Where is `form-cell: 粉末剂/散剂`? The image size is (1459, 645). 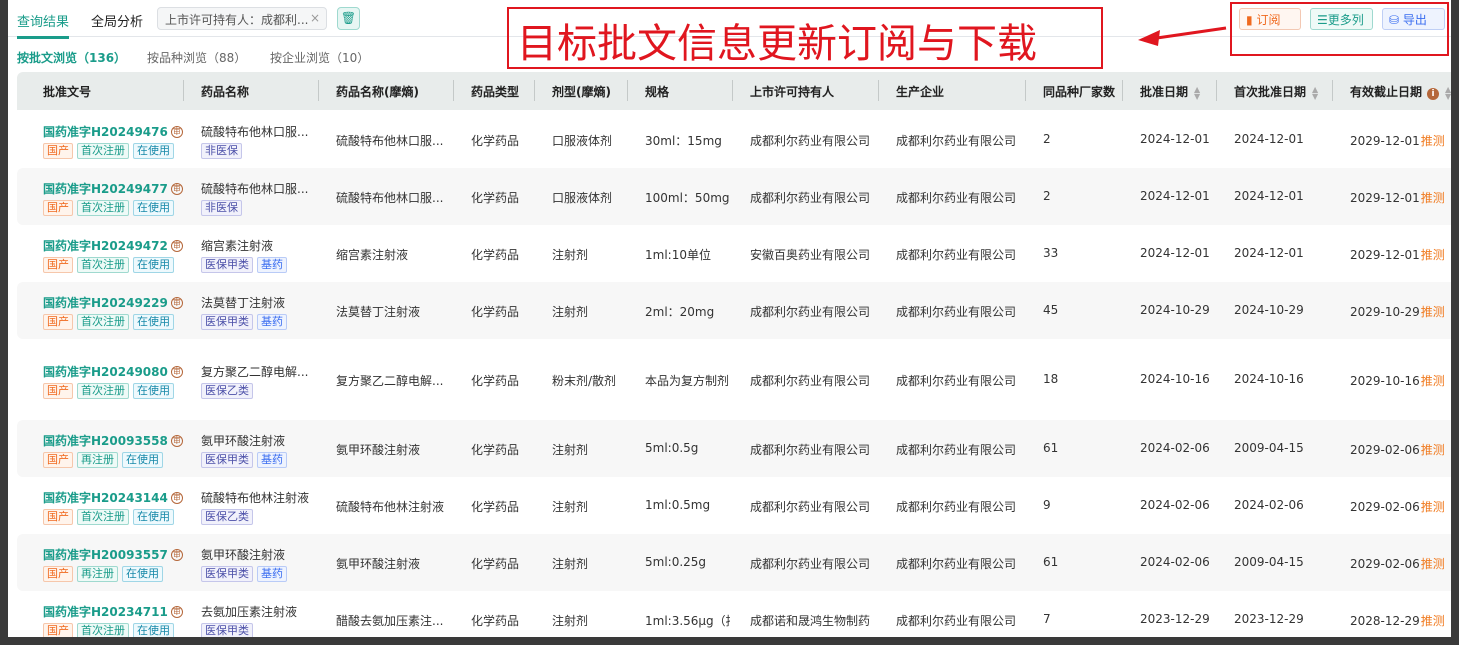 form-cell: 粉末剂/散剂 is located at coordinates (584, 380).